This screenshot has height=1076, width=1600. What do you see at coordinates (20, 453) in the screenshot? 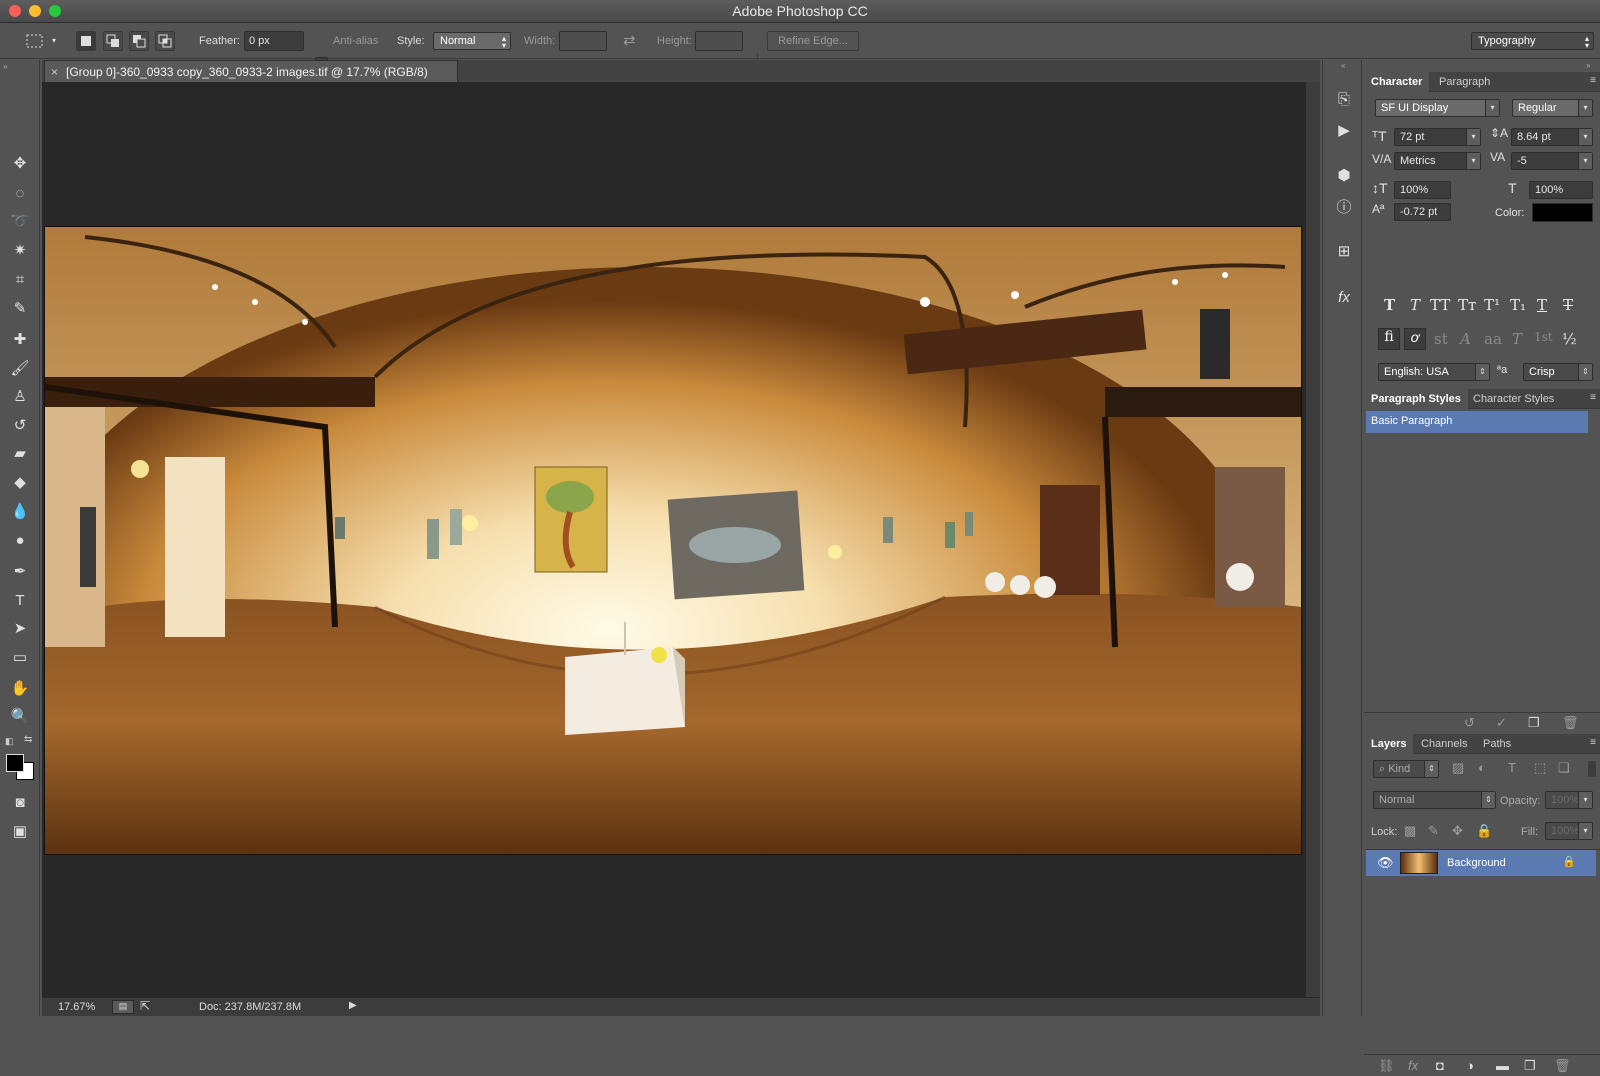
I see `eraser-tool-icon: ▰` at bounding box center [20, 453].